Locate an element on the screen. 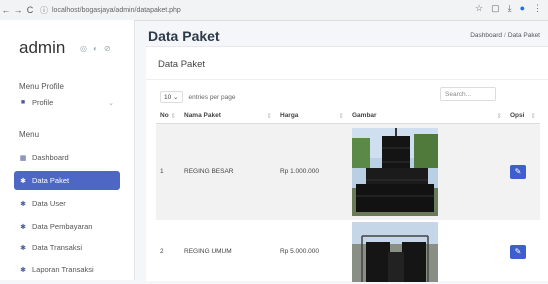 The image size is (548, 284). sidebar-item-laporan-transaksi: ✱ Laporan Transaksi is located at coordinates (67, 269).